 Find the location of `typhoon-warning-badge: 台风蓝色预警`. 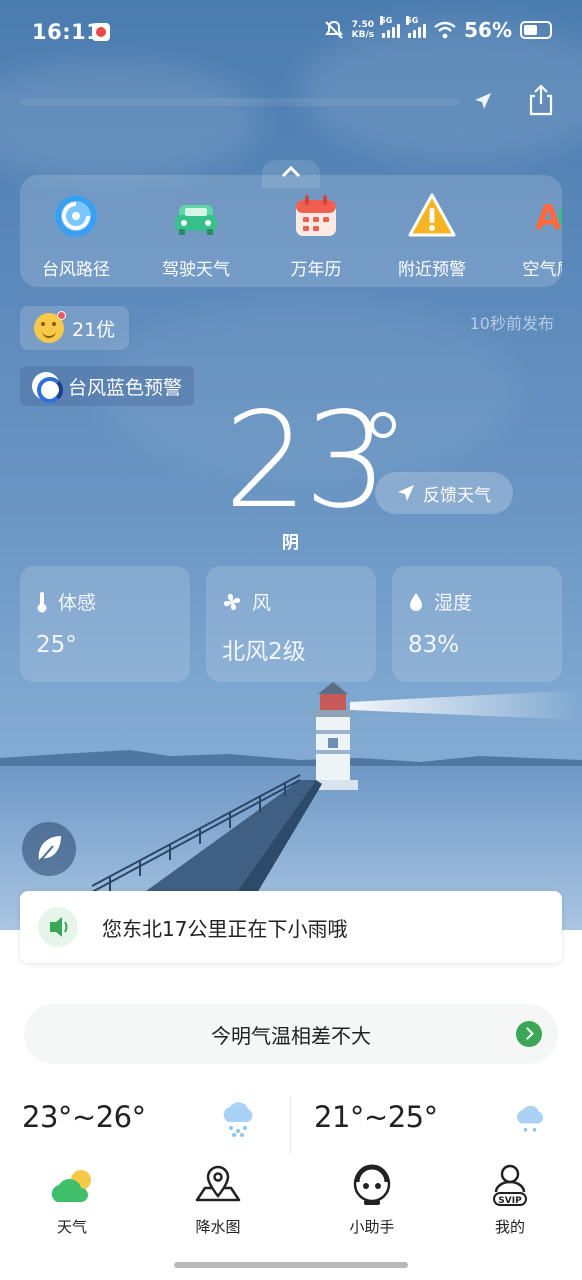

typhoon-warning-badge: 台风蓝色预警 is located at coordinates (107, 386).